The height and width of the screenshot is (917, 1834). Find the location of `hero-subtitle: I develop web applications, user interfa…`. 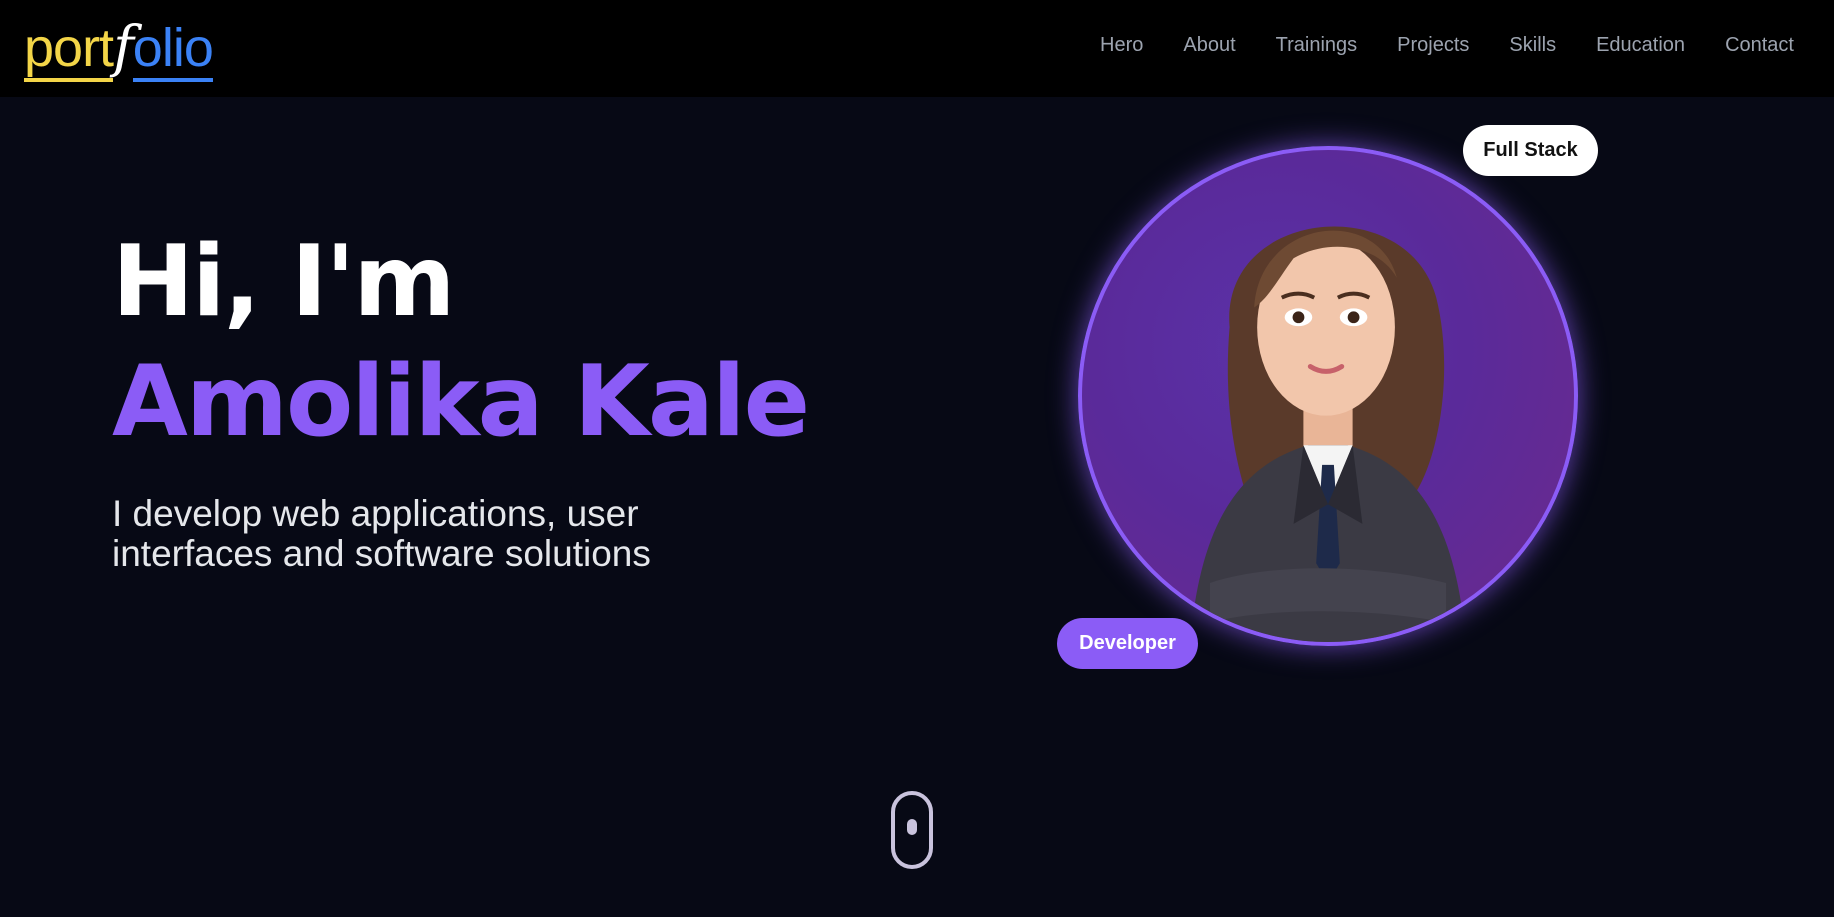

hero-subtitle: I develop web applications, user interfa… is located at coordinates (381, 533).